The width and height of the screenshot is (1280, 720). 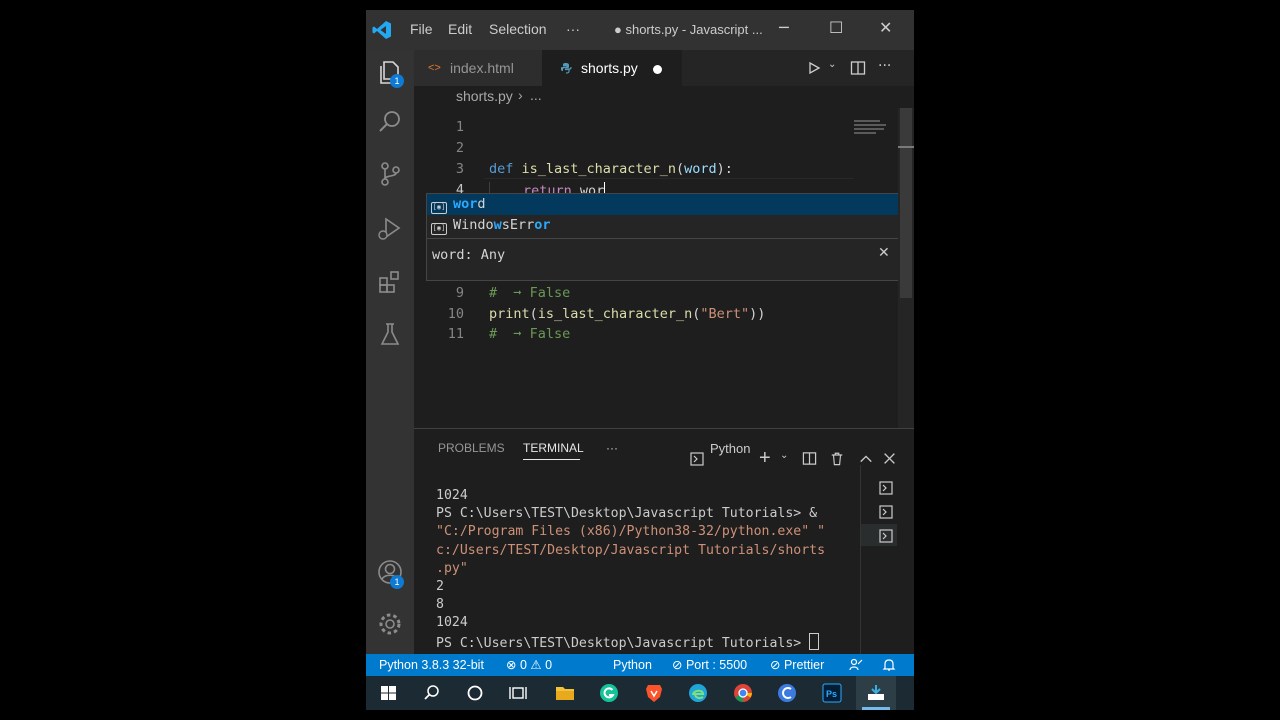 What do you see at coordinates (698, 693) in the screenshot?
I see `edge-browser-icon` at bounding box center [698, 693].